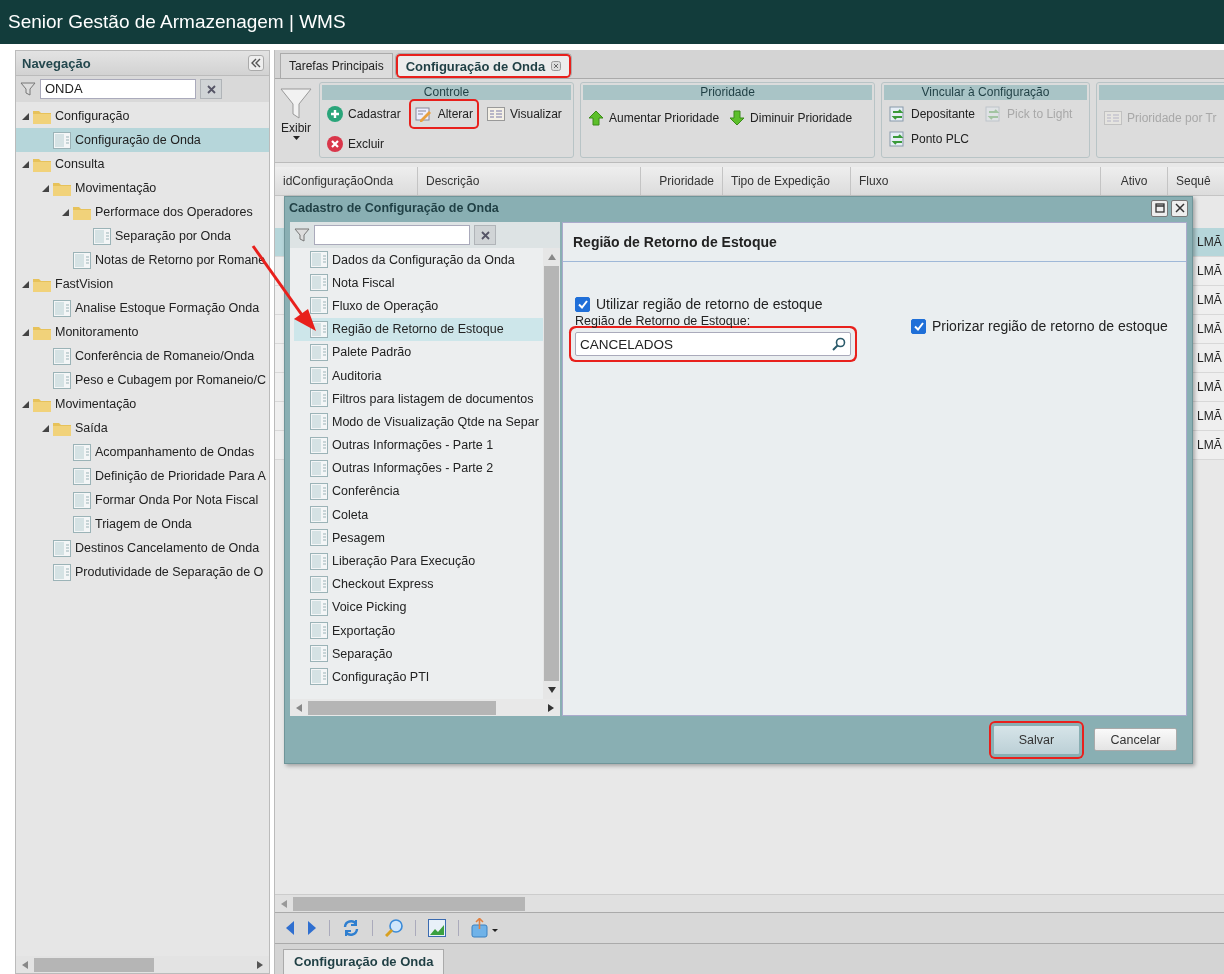 The image size is (1224, 974). What do you see at coordinates (418, 631) in the screenshot?
I see `section-item: Exportação` at bounding box center [418, 631].